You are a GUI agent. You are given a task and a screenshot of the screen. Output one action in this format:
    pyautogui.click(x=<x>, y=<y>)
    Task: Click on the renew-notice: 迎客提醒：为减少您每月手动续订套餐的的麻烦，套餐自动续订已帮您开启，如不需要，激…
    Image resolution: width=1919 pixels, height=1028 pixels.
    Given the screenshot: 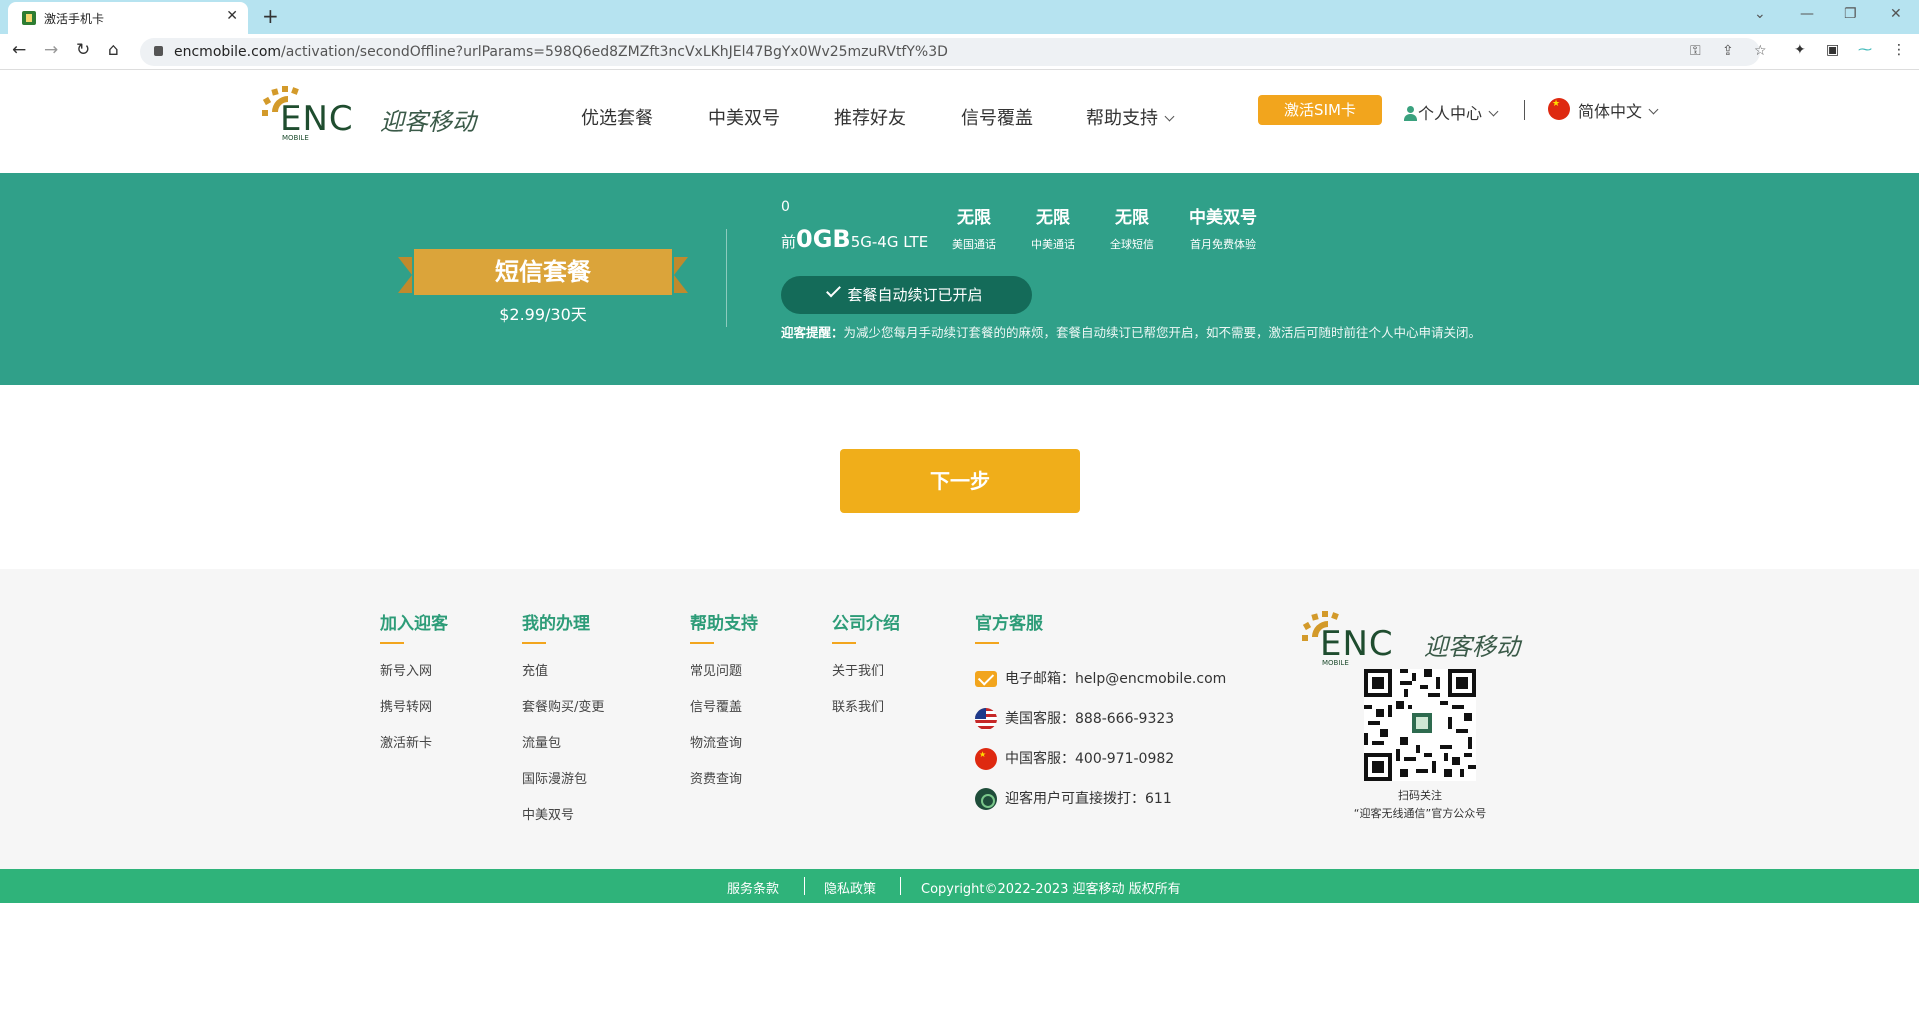 What is the action you would take?
    pyautogui.click(x=1131, y=332)
    